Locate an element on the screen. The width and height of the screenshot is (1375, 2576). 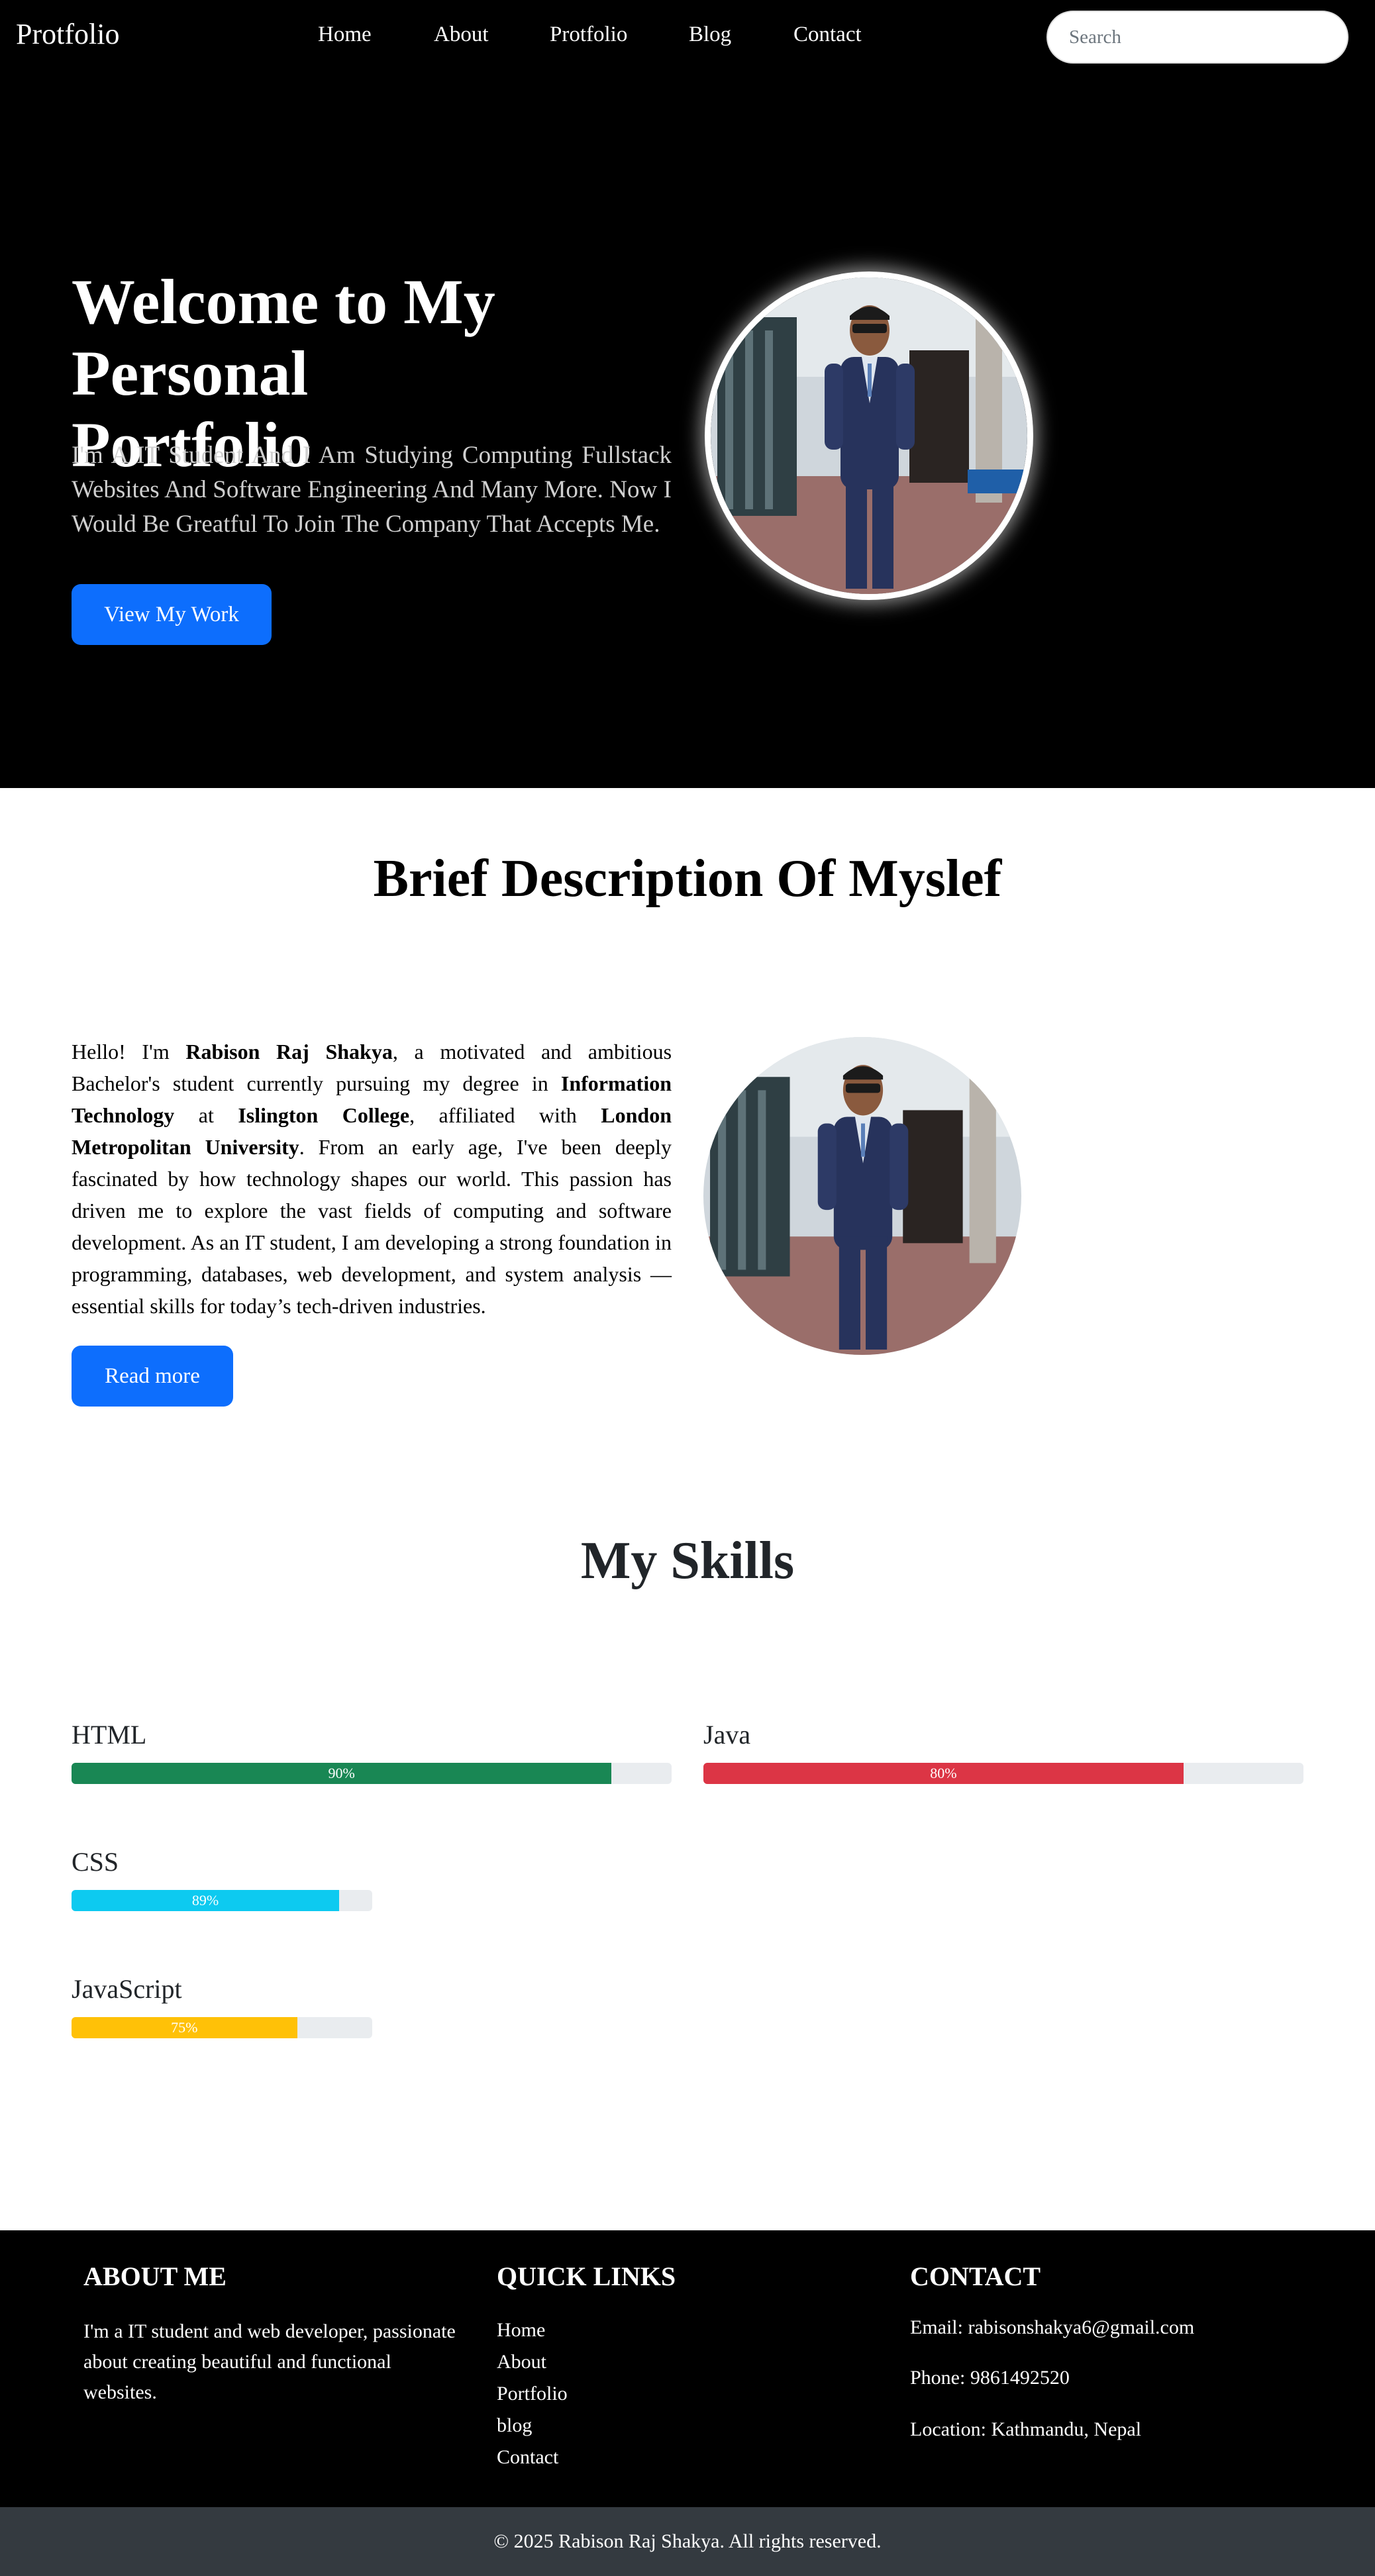
skill-bar-html: 90% is located at coordinates (372, 1773).